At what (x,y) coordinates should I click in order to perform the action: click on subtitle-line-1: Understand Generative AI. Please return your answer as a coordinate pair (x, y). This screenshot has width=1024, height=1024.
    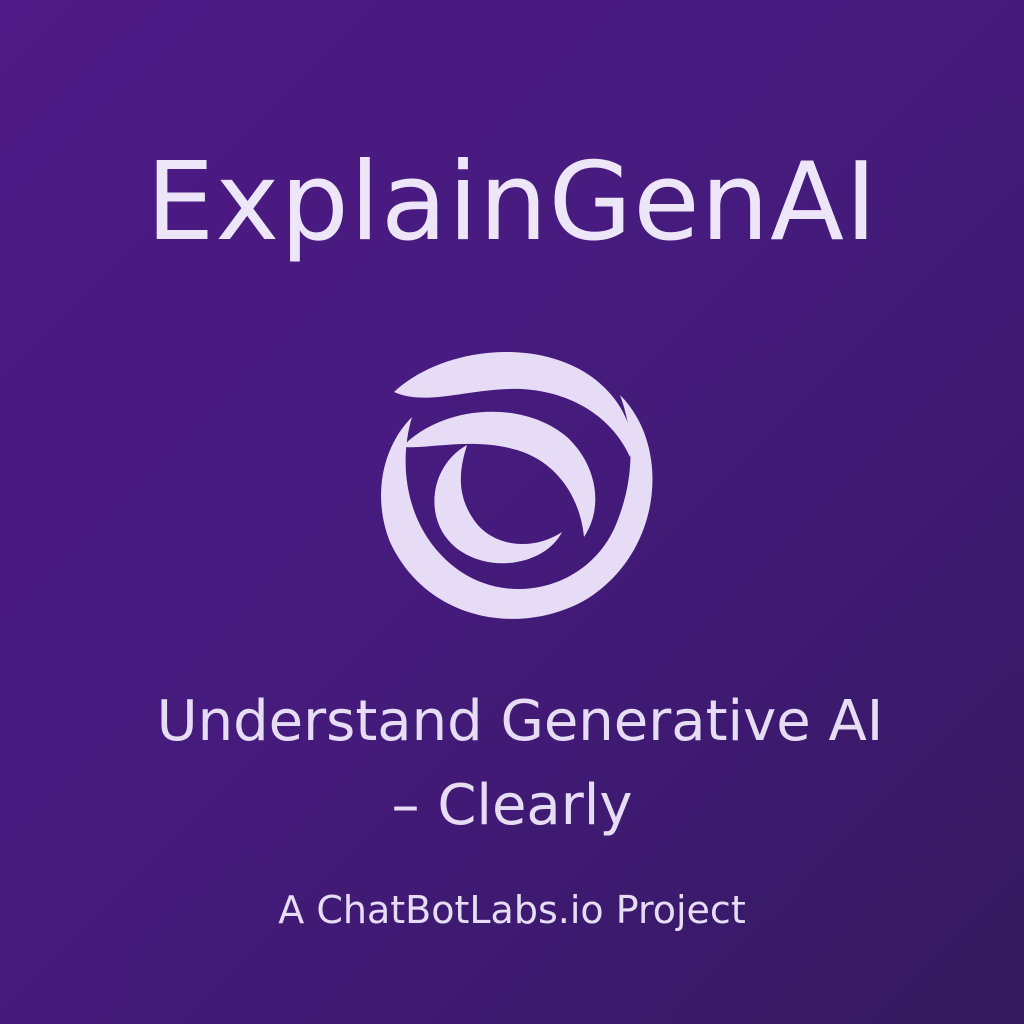
    Looking at the image, I should click on (520, 721).